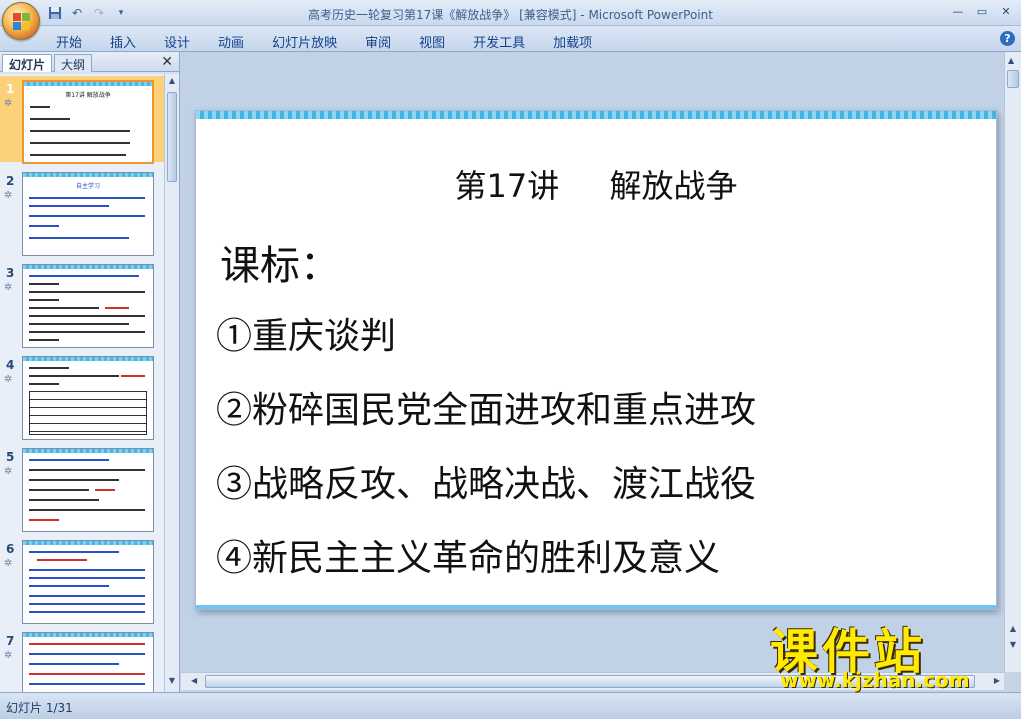  What do you see at coordinates (486, 484) in the screenshot?
I see `slide-item: ③战略反攻、战略决战、渡江战役` at bounding box center [486, 484].